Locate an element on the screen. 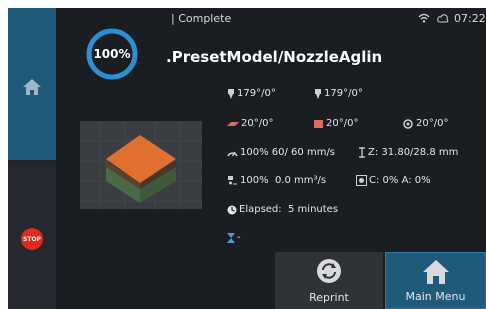 Image resolution: width=486 pixels, height=309 pixels. ca-readout: C: 0% A: 0% is located at coordinates (393, 180).